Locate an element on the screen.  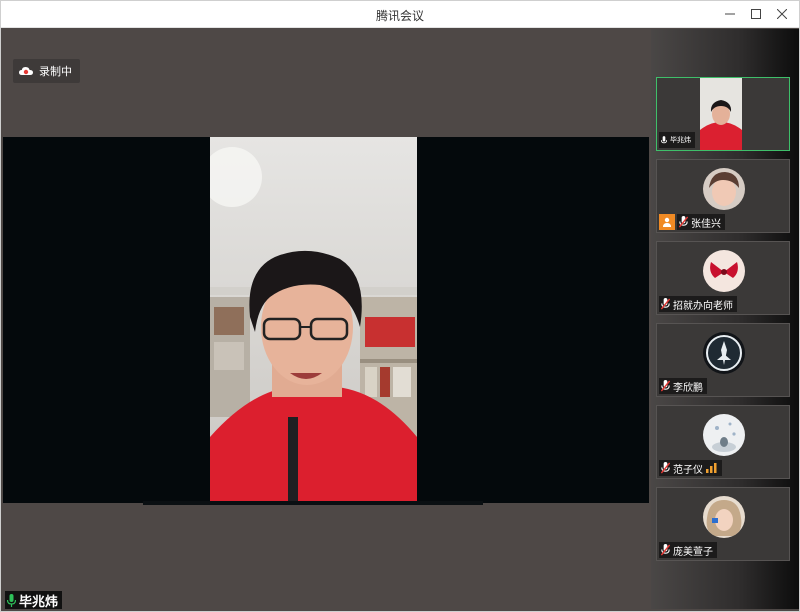
person-icon is located at coordinates (667, 222).